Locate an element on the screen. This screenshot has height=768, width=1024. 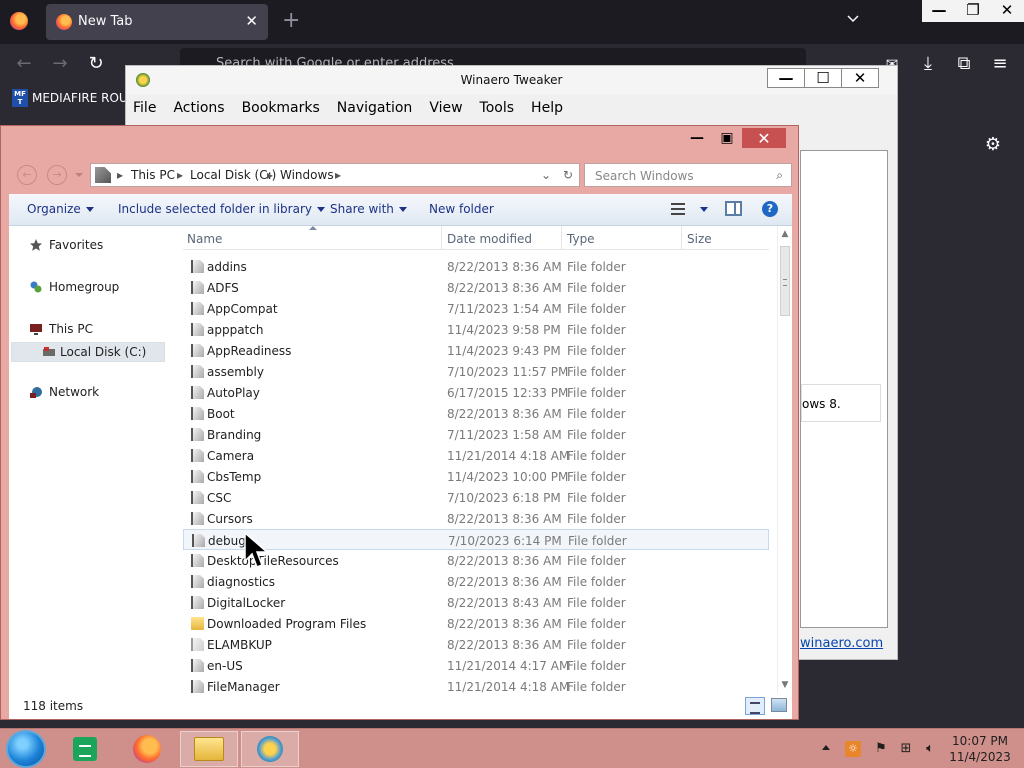
taskbar-app-winaero is located at coordinates (270, 749).